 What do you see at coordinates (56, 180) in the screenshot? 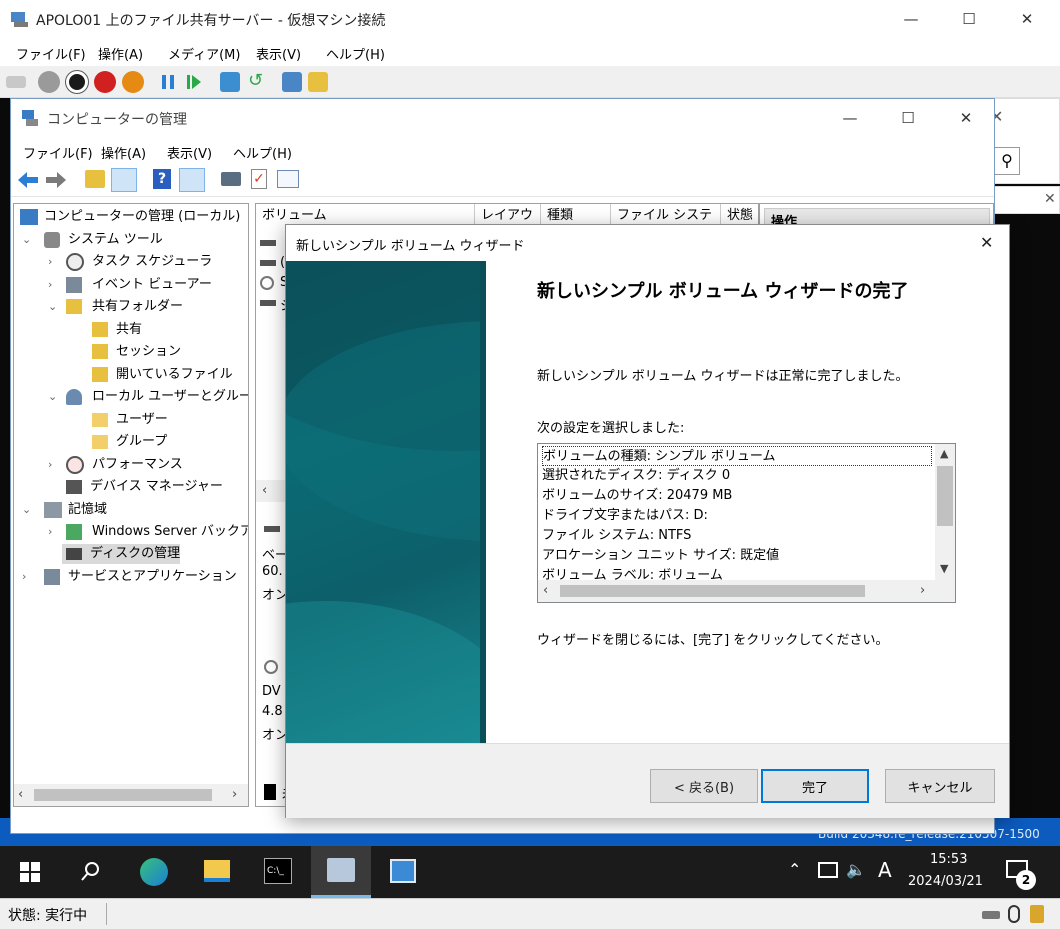
I see `forward-arrow-icon` at bounding box center [56, 180].